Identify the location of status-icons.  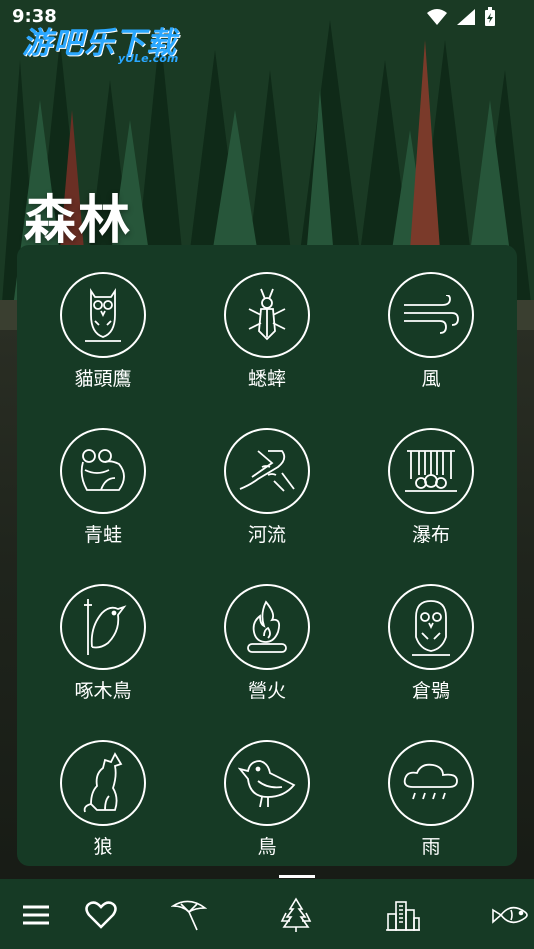
(461, 17).